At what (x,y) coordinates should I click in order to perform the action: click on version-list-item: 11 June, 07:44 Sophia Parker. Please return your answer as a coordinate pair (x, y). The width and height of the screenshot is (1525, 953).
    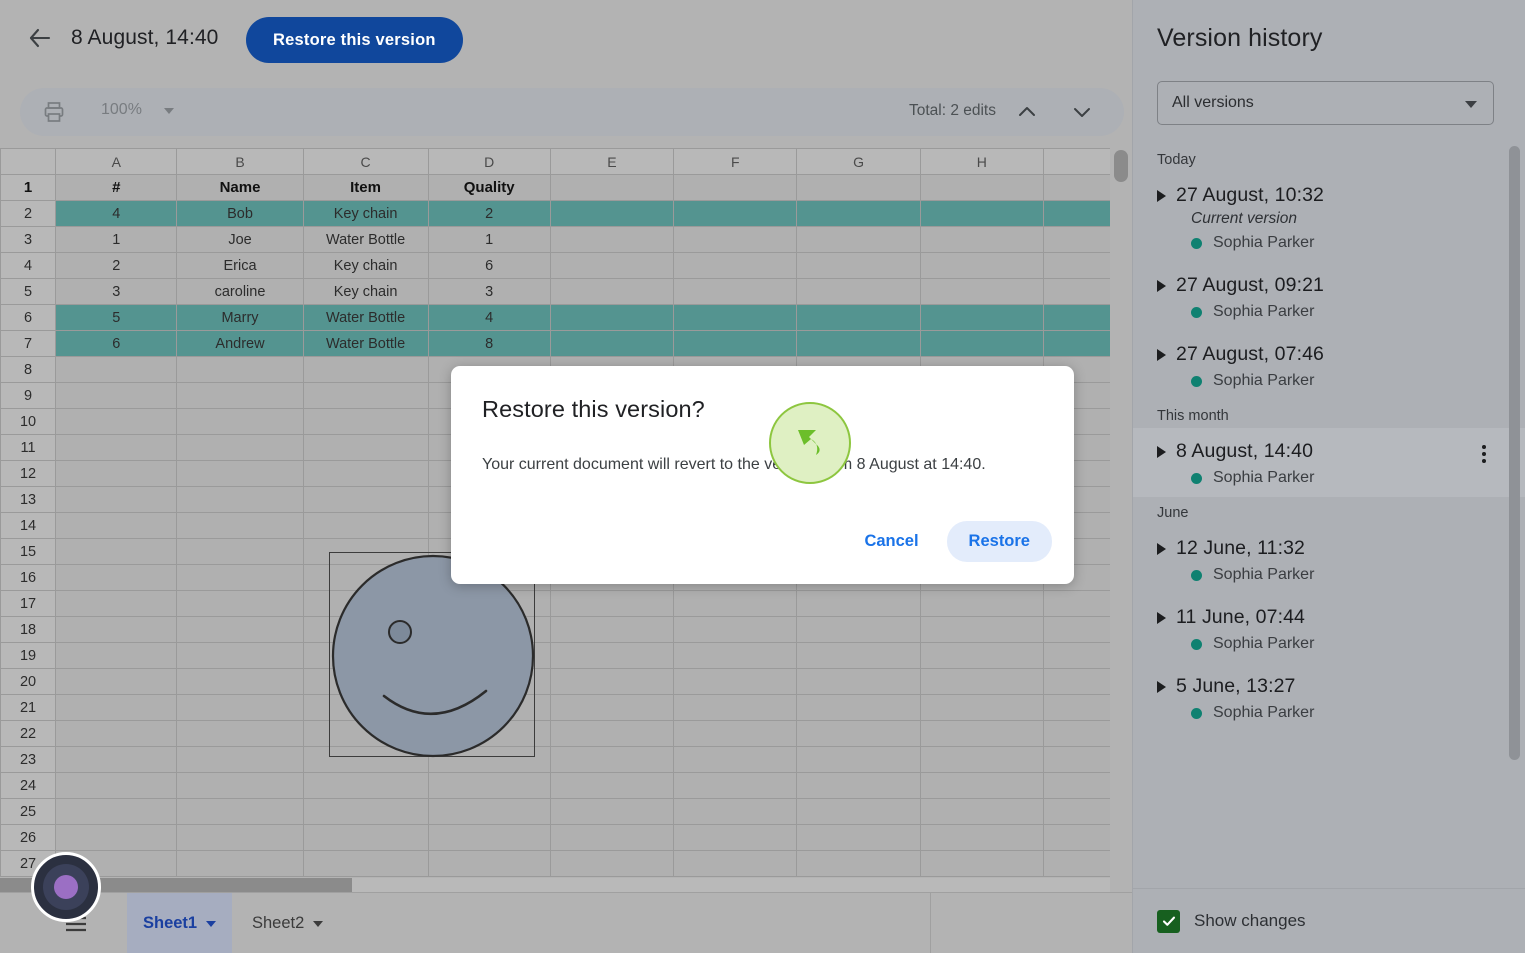
    Looking at the image, I should click on (1329, 628).